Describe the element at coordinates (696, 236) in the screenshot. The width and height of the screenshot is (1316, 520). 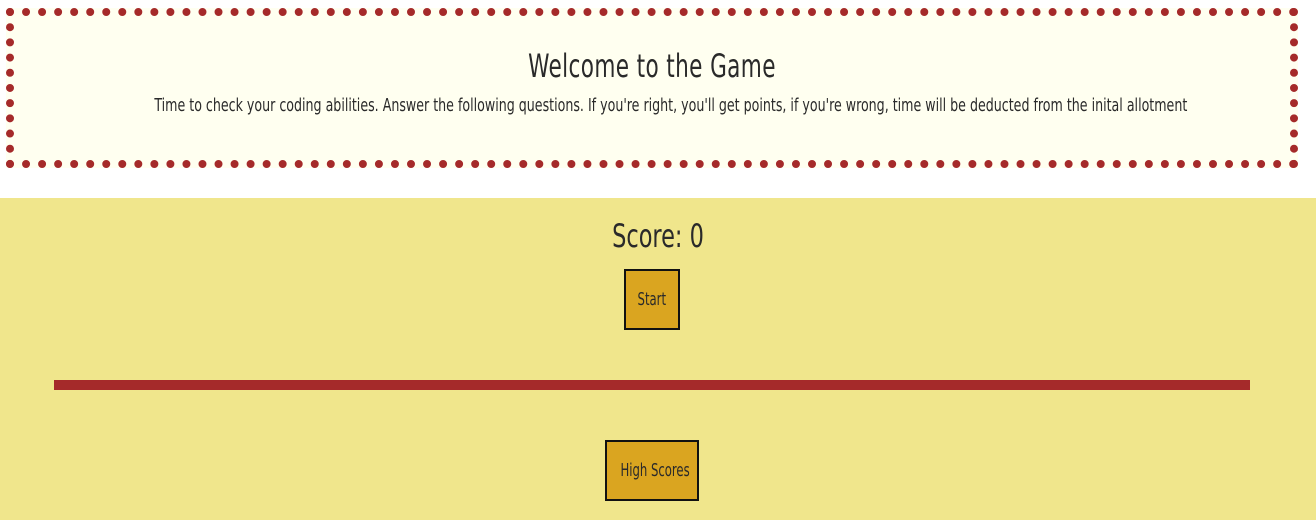
I see `score-value: 0` at that location.